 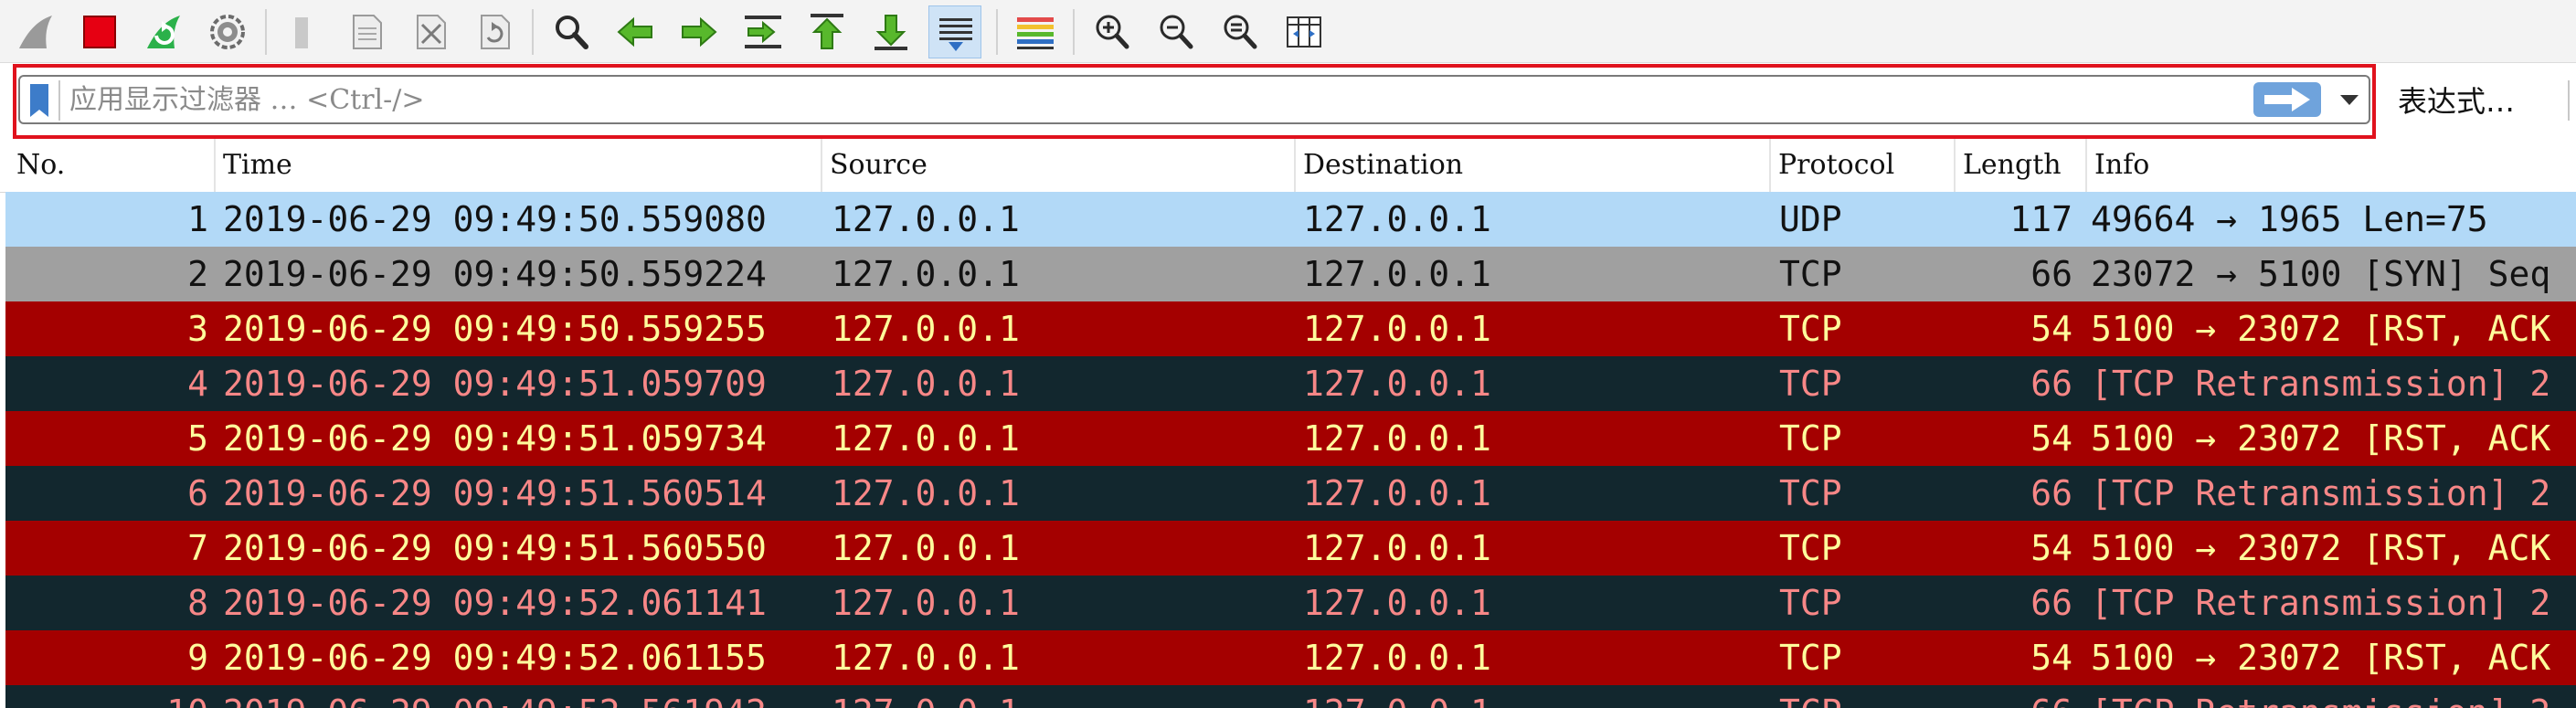 I want to click on packet-number: 9, so click(x=197, y=658).